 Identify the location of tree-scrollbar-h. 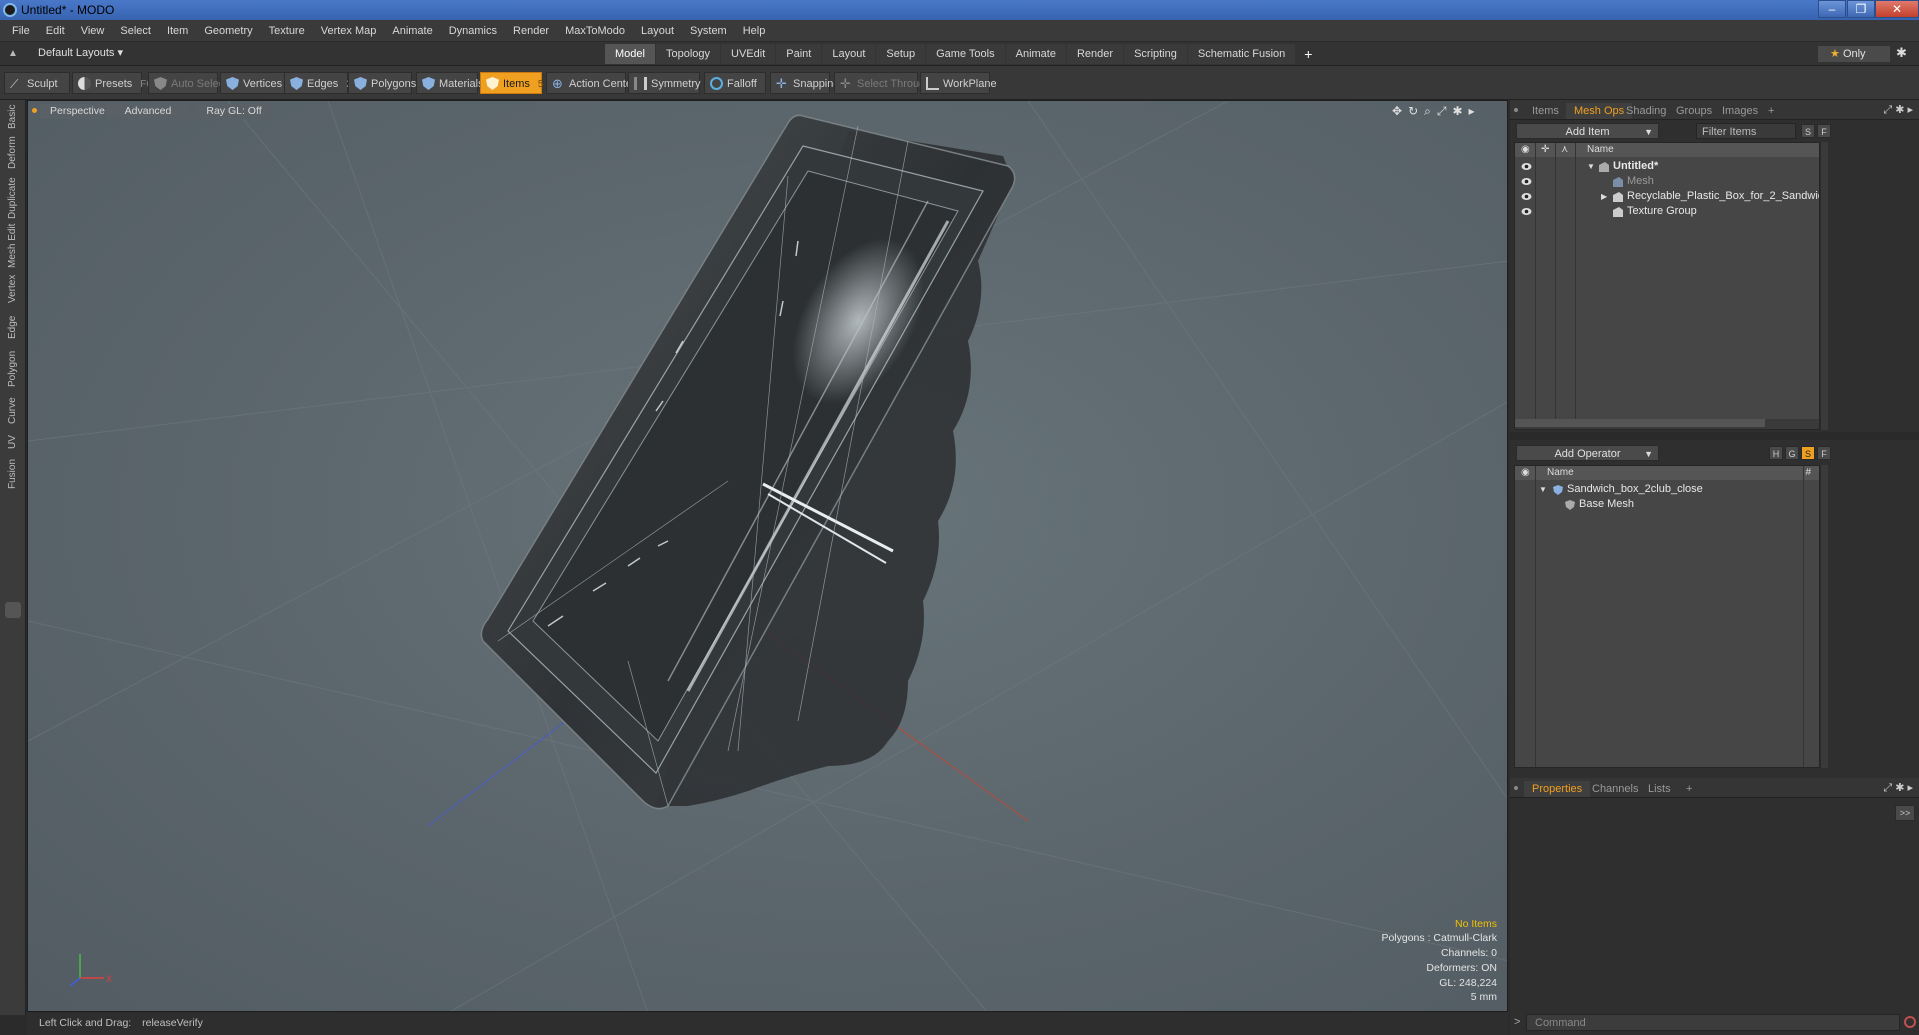
(1667, 424).